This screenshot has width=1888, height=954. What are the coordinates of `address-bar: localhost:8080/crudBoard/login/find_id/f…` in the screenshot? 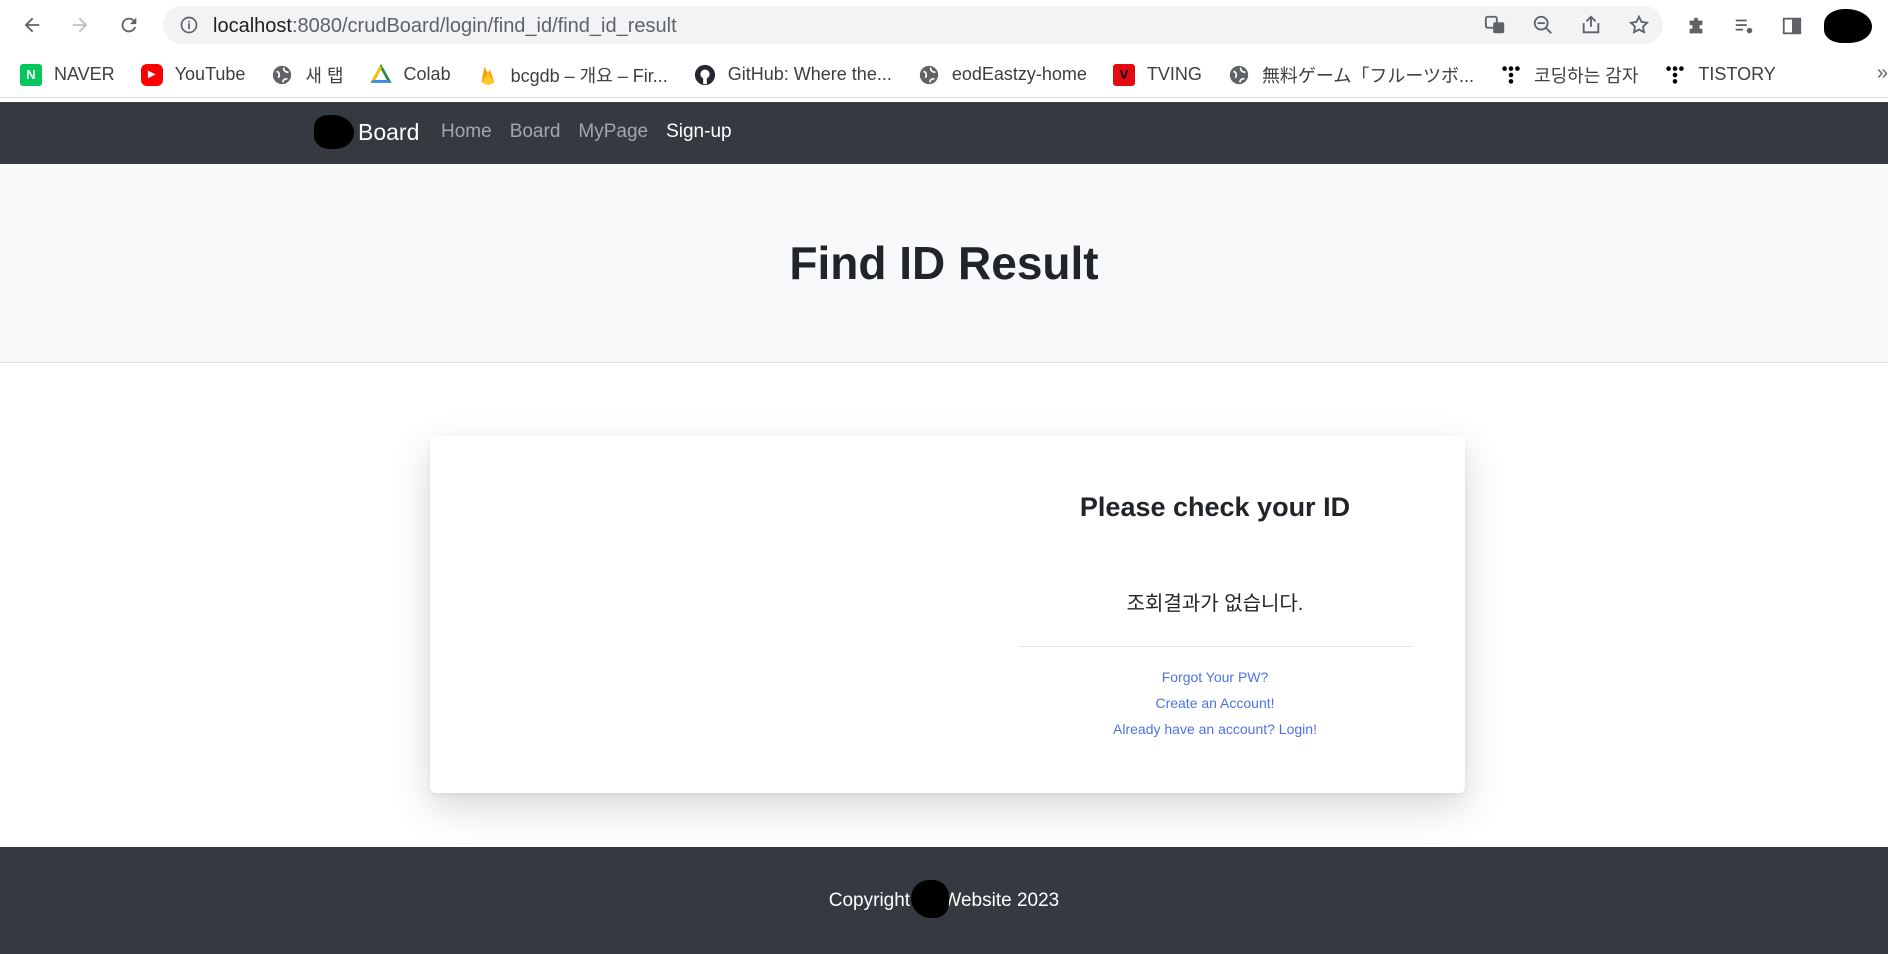 It's located at (913, 25).